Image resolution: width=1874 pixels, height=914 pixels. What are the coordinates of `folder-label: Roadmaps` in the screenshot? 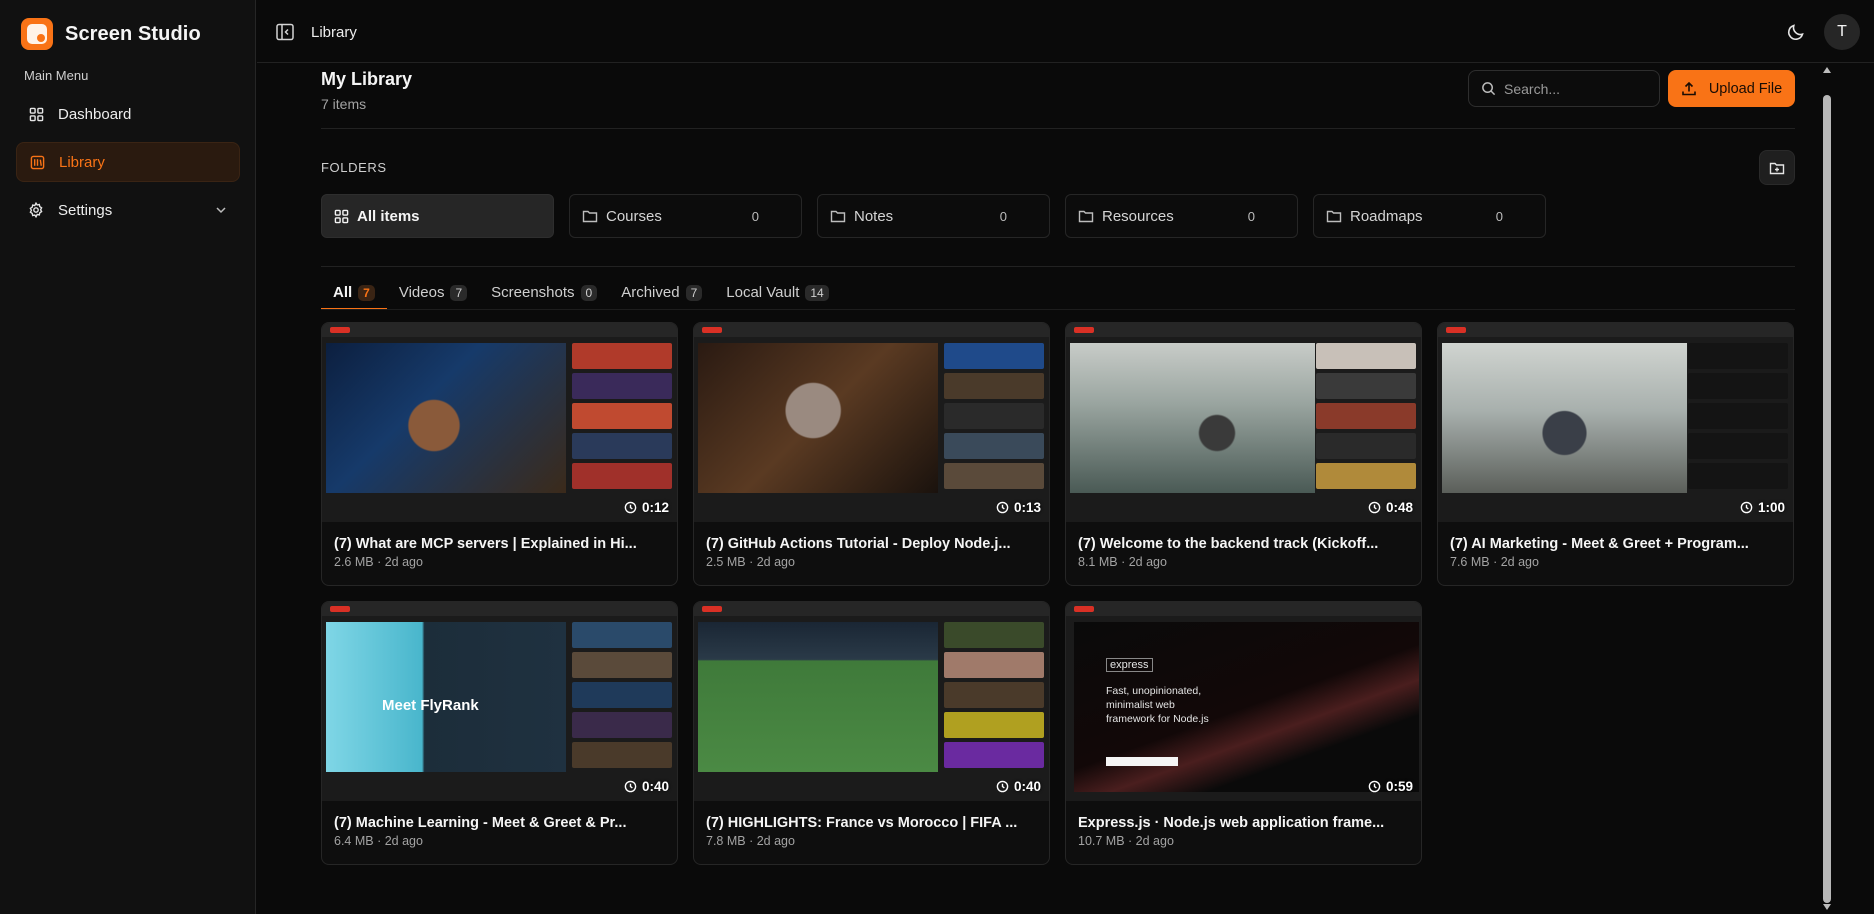 It's located at (1386, 216).